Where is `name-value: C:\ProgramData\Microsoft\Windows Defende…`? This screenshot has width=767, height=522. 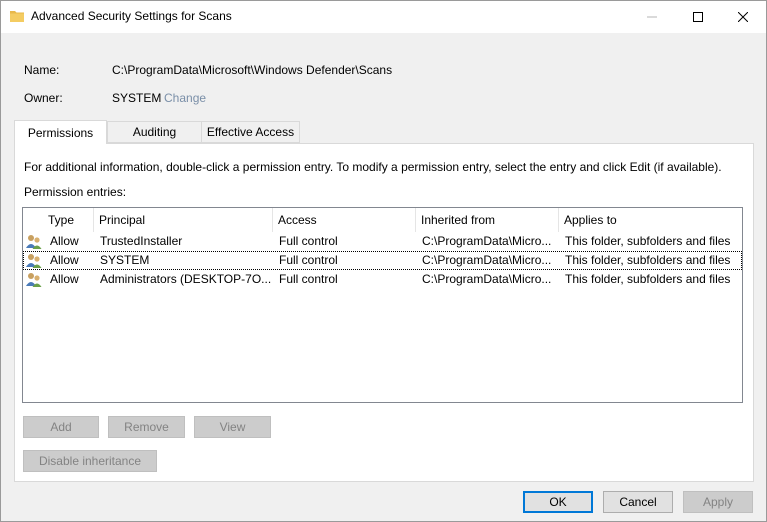
name-value: C:\ProgramData\Microsoft\Windows Defende… is located at coordinates (252, 70).